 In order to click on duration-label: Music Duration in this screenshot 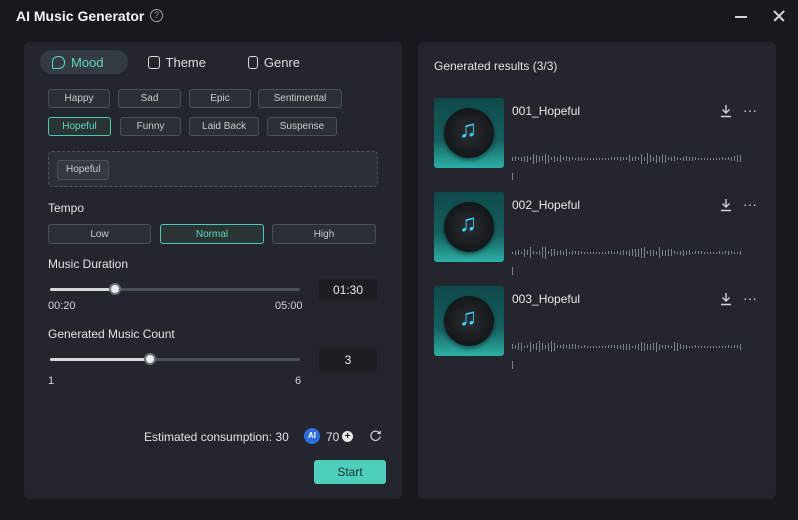, I will do `click(88, 264)`.